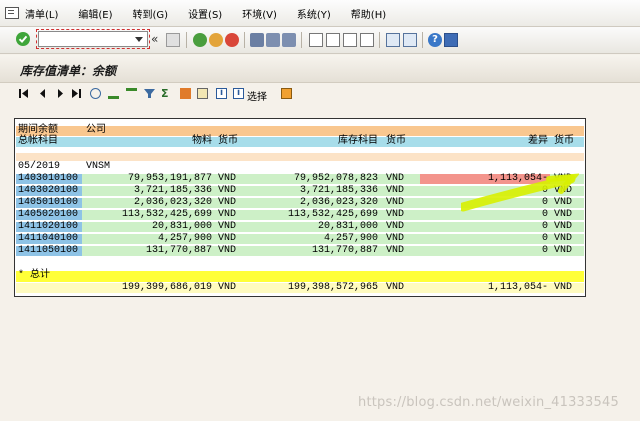 The image size is (640, 421). Describe the element at coordinates (332, 214) in the screenshot. I see `stock-value-cell: 113,532,425,699` at that location.